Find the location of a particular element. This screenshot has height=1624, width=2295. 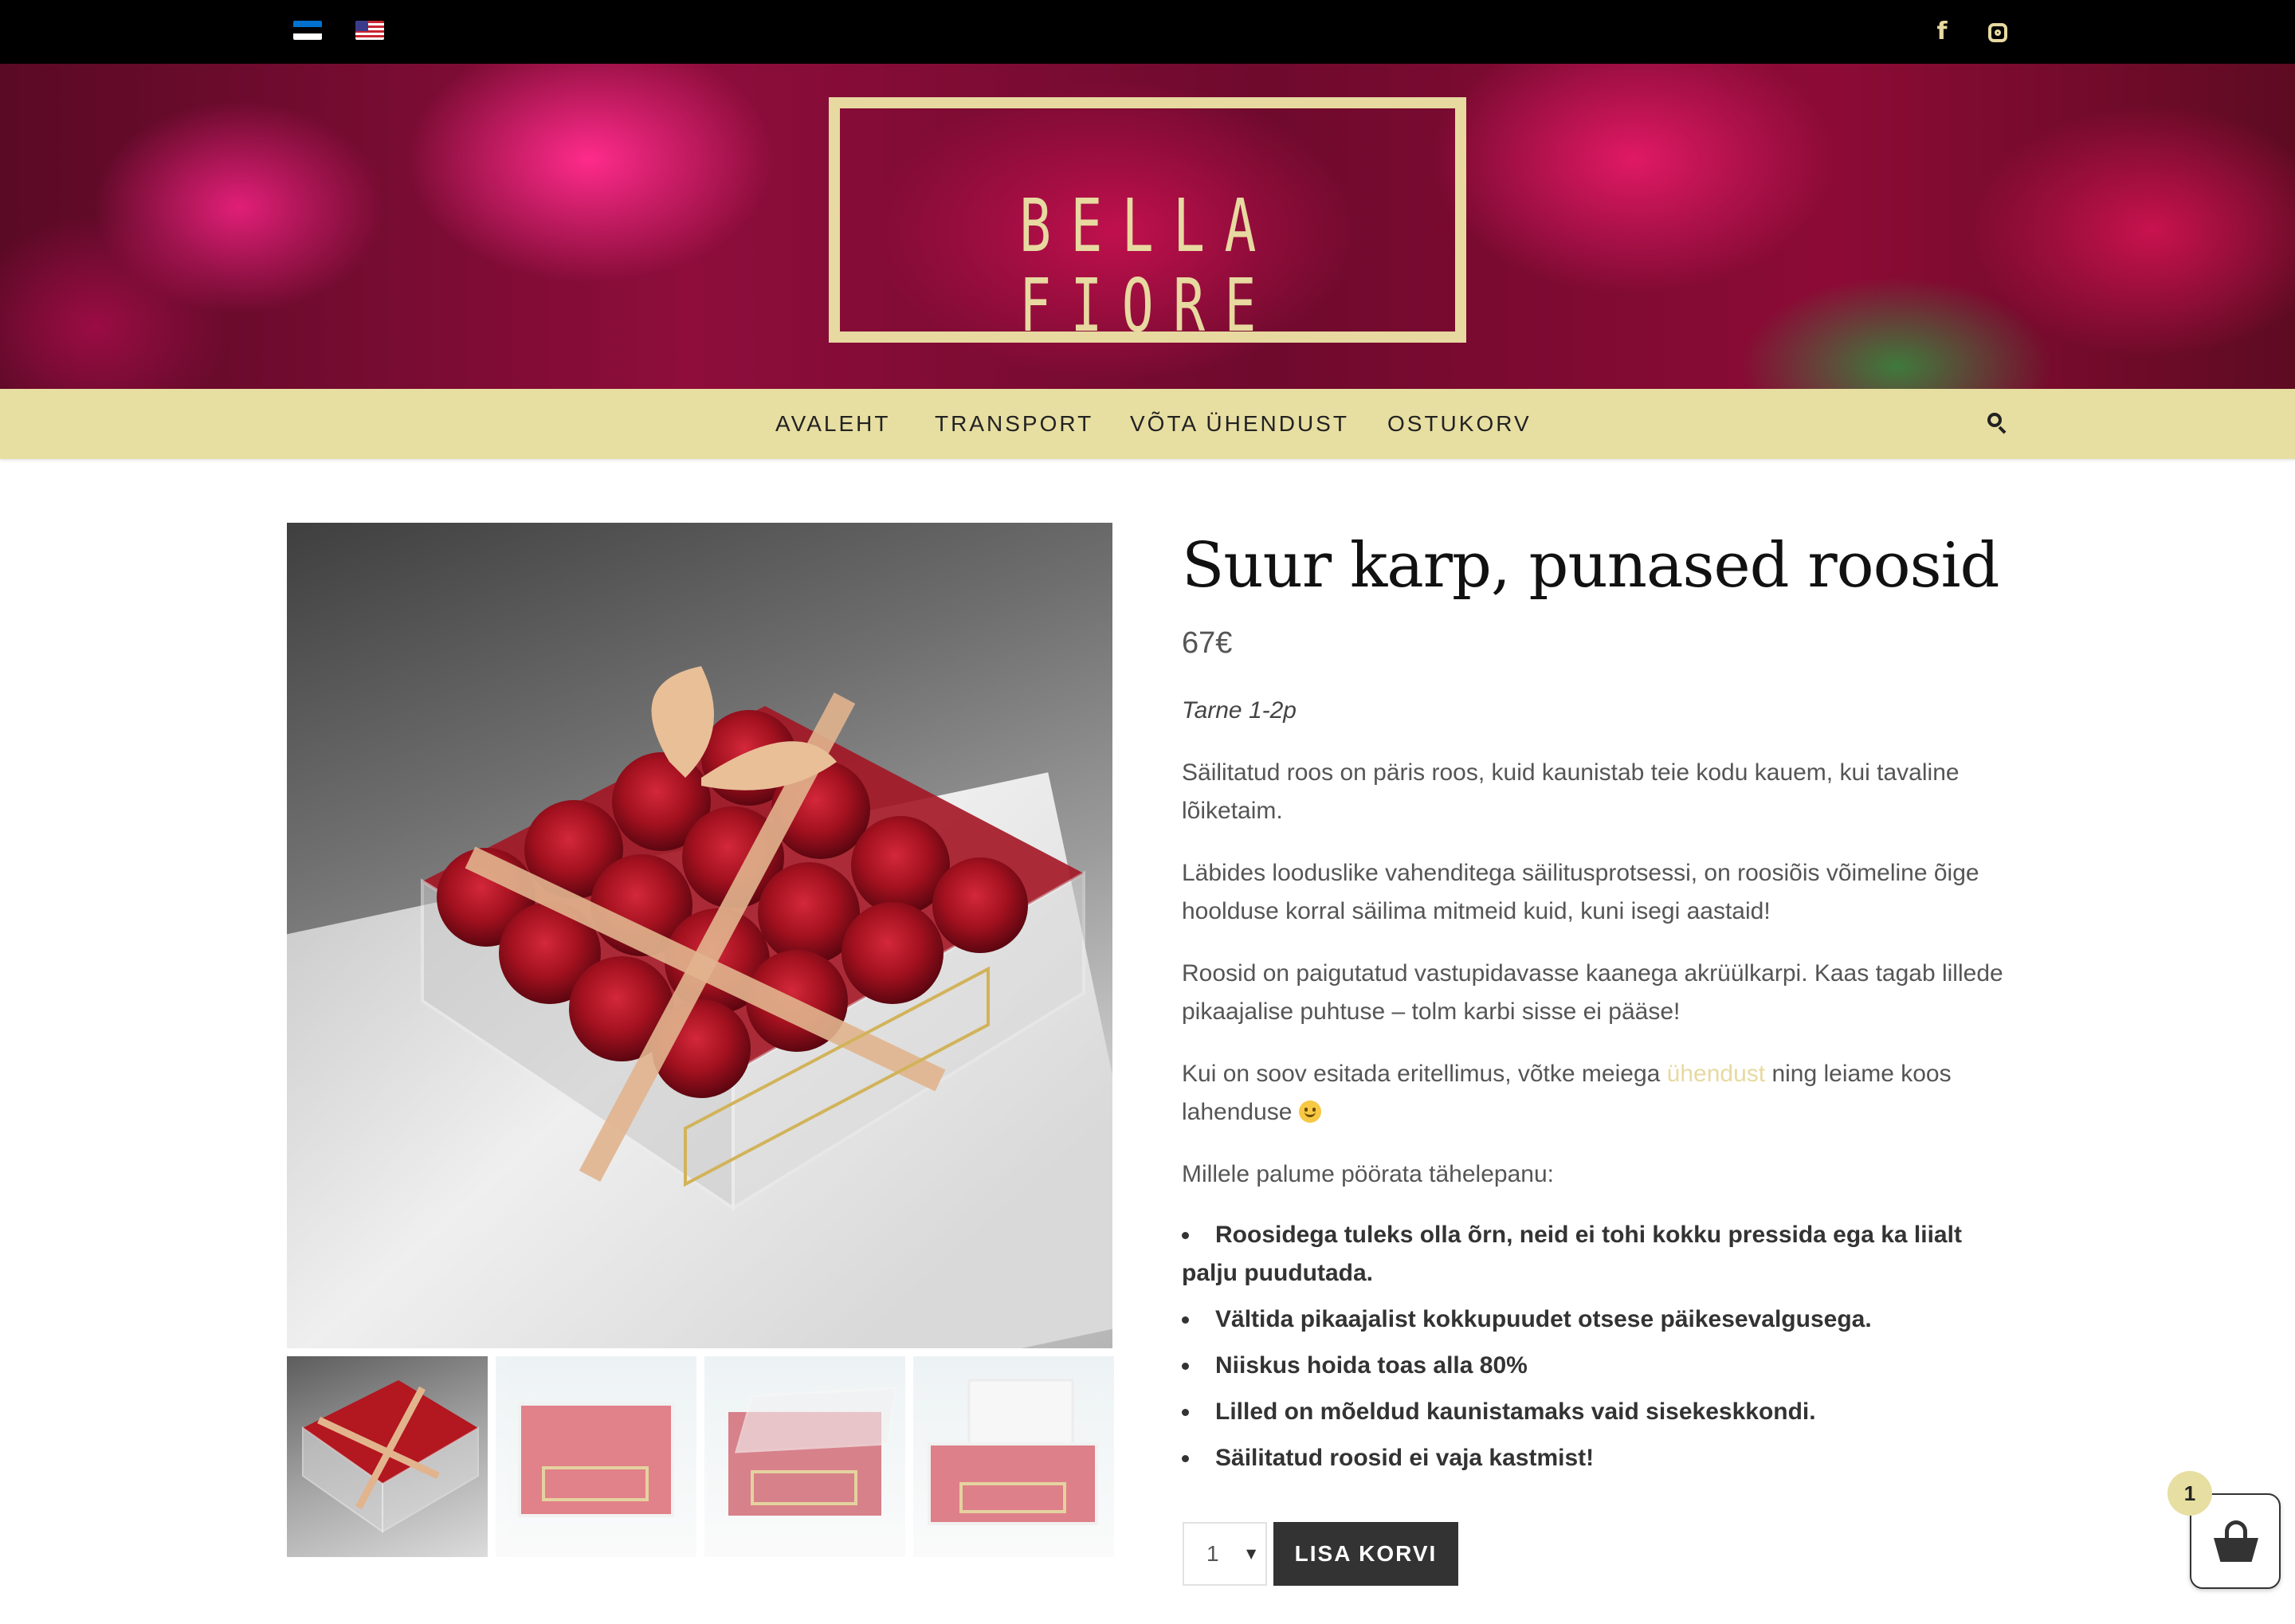

nav-item-contact: VÕTA ÜHENDUST is located at coordinates (1239, 424).